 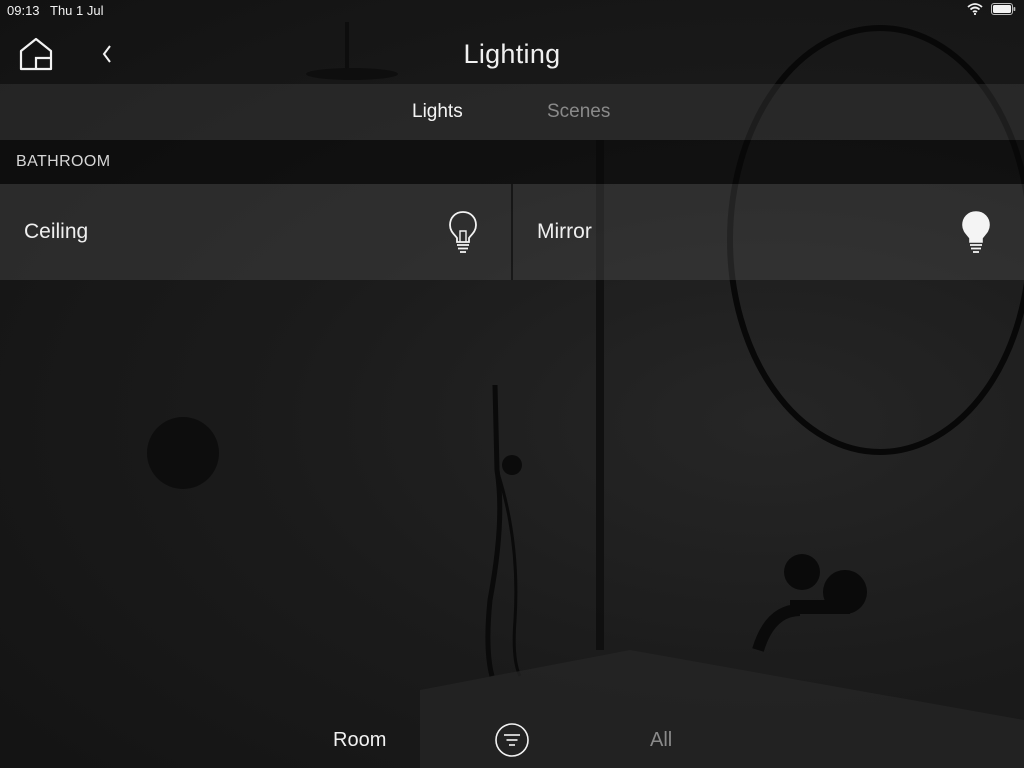 I want to click on filter-button, so click(x=512, y=740).